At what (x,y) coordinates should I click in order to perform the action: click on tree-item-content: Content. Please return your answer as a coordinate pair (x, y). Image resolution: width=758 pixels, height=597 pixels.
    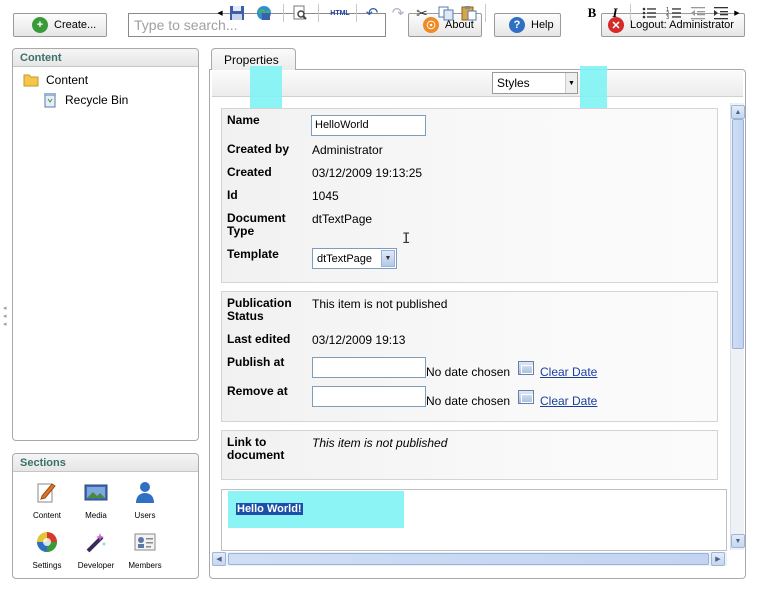
    Looking at the image, I should click on (55, 80).